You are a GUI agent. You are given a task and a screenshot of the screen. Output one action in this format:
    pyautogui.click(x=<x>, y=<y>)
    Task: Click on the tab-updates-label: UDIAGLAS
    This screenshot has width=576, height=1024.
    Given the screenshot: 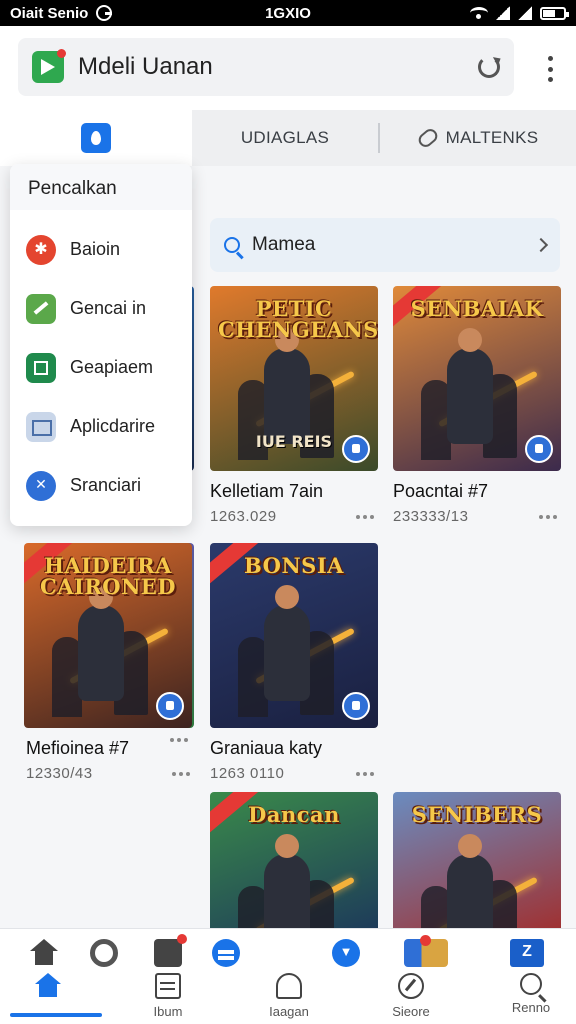 What is the action you would take?
    pyautogui.click(x=285, y=137)
    